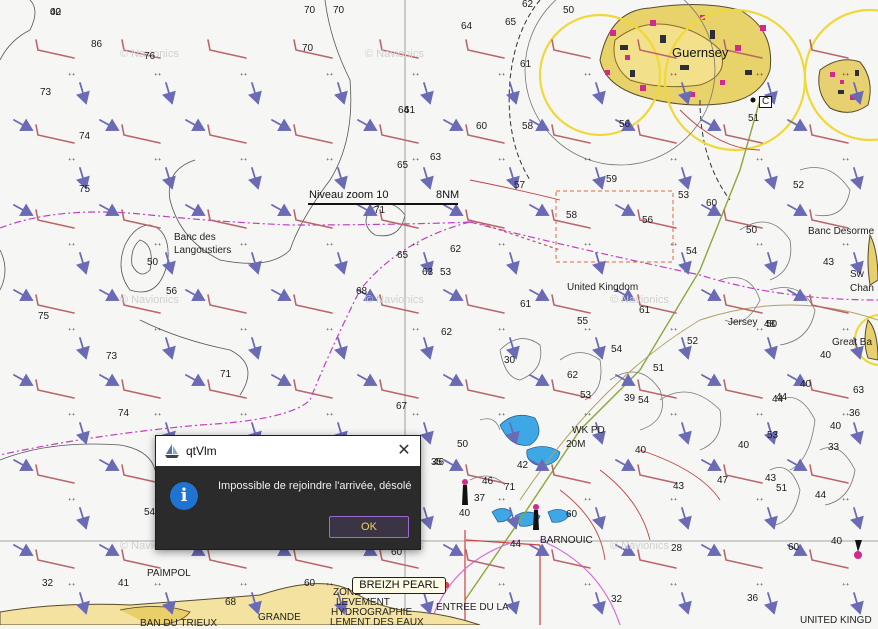  Describe the element at coordinates (576, 444) in the screenshot. I see `place-label: 20M` at that location.